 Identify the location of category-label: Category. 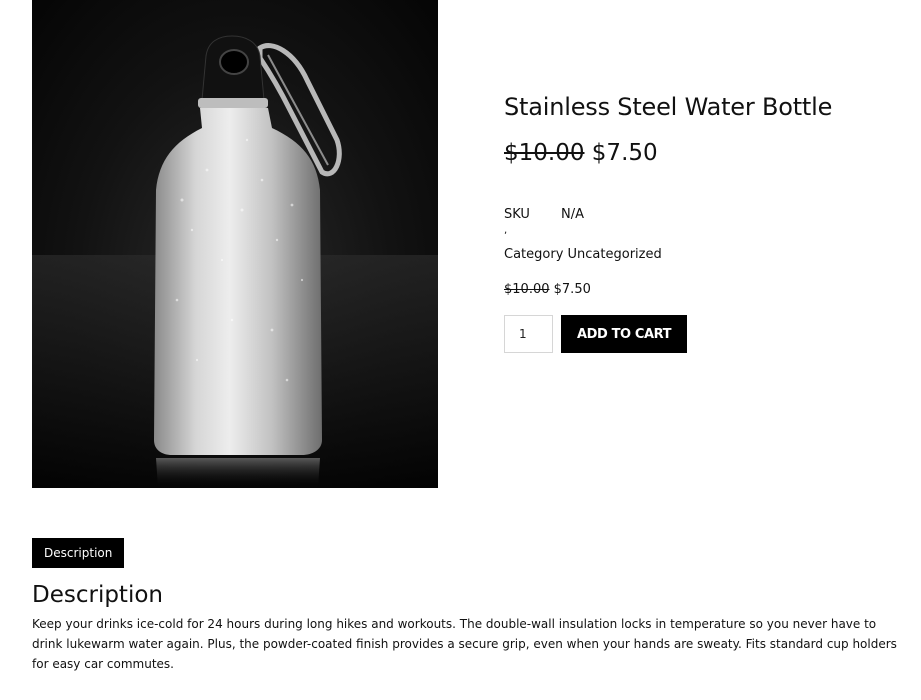
(534, 254).